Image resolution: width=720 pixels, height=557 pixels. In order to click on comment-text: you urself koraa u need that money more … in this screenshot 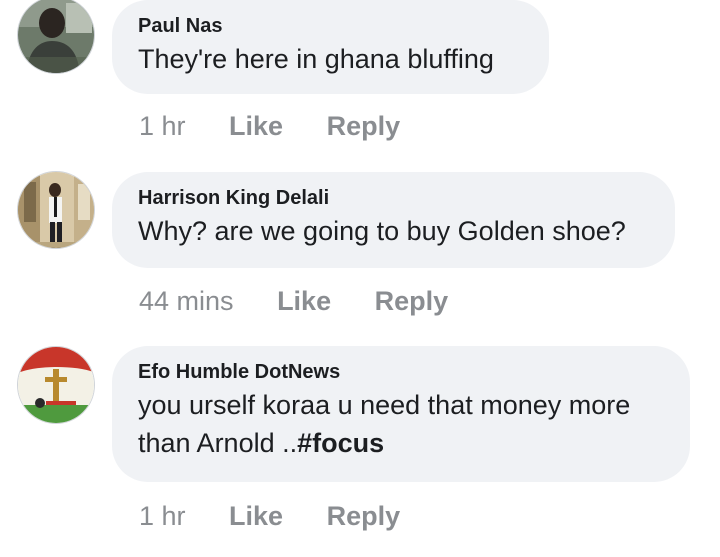, I will do `click(401, 424)`.